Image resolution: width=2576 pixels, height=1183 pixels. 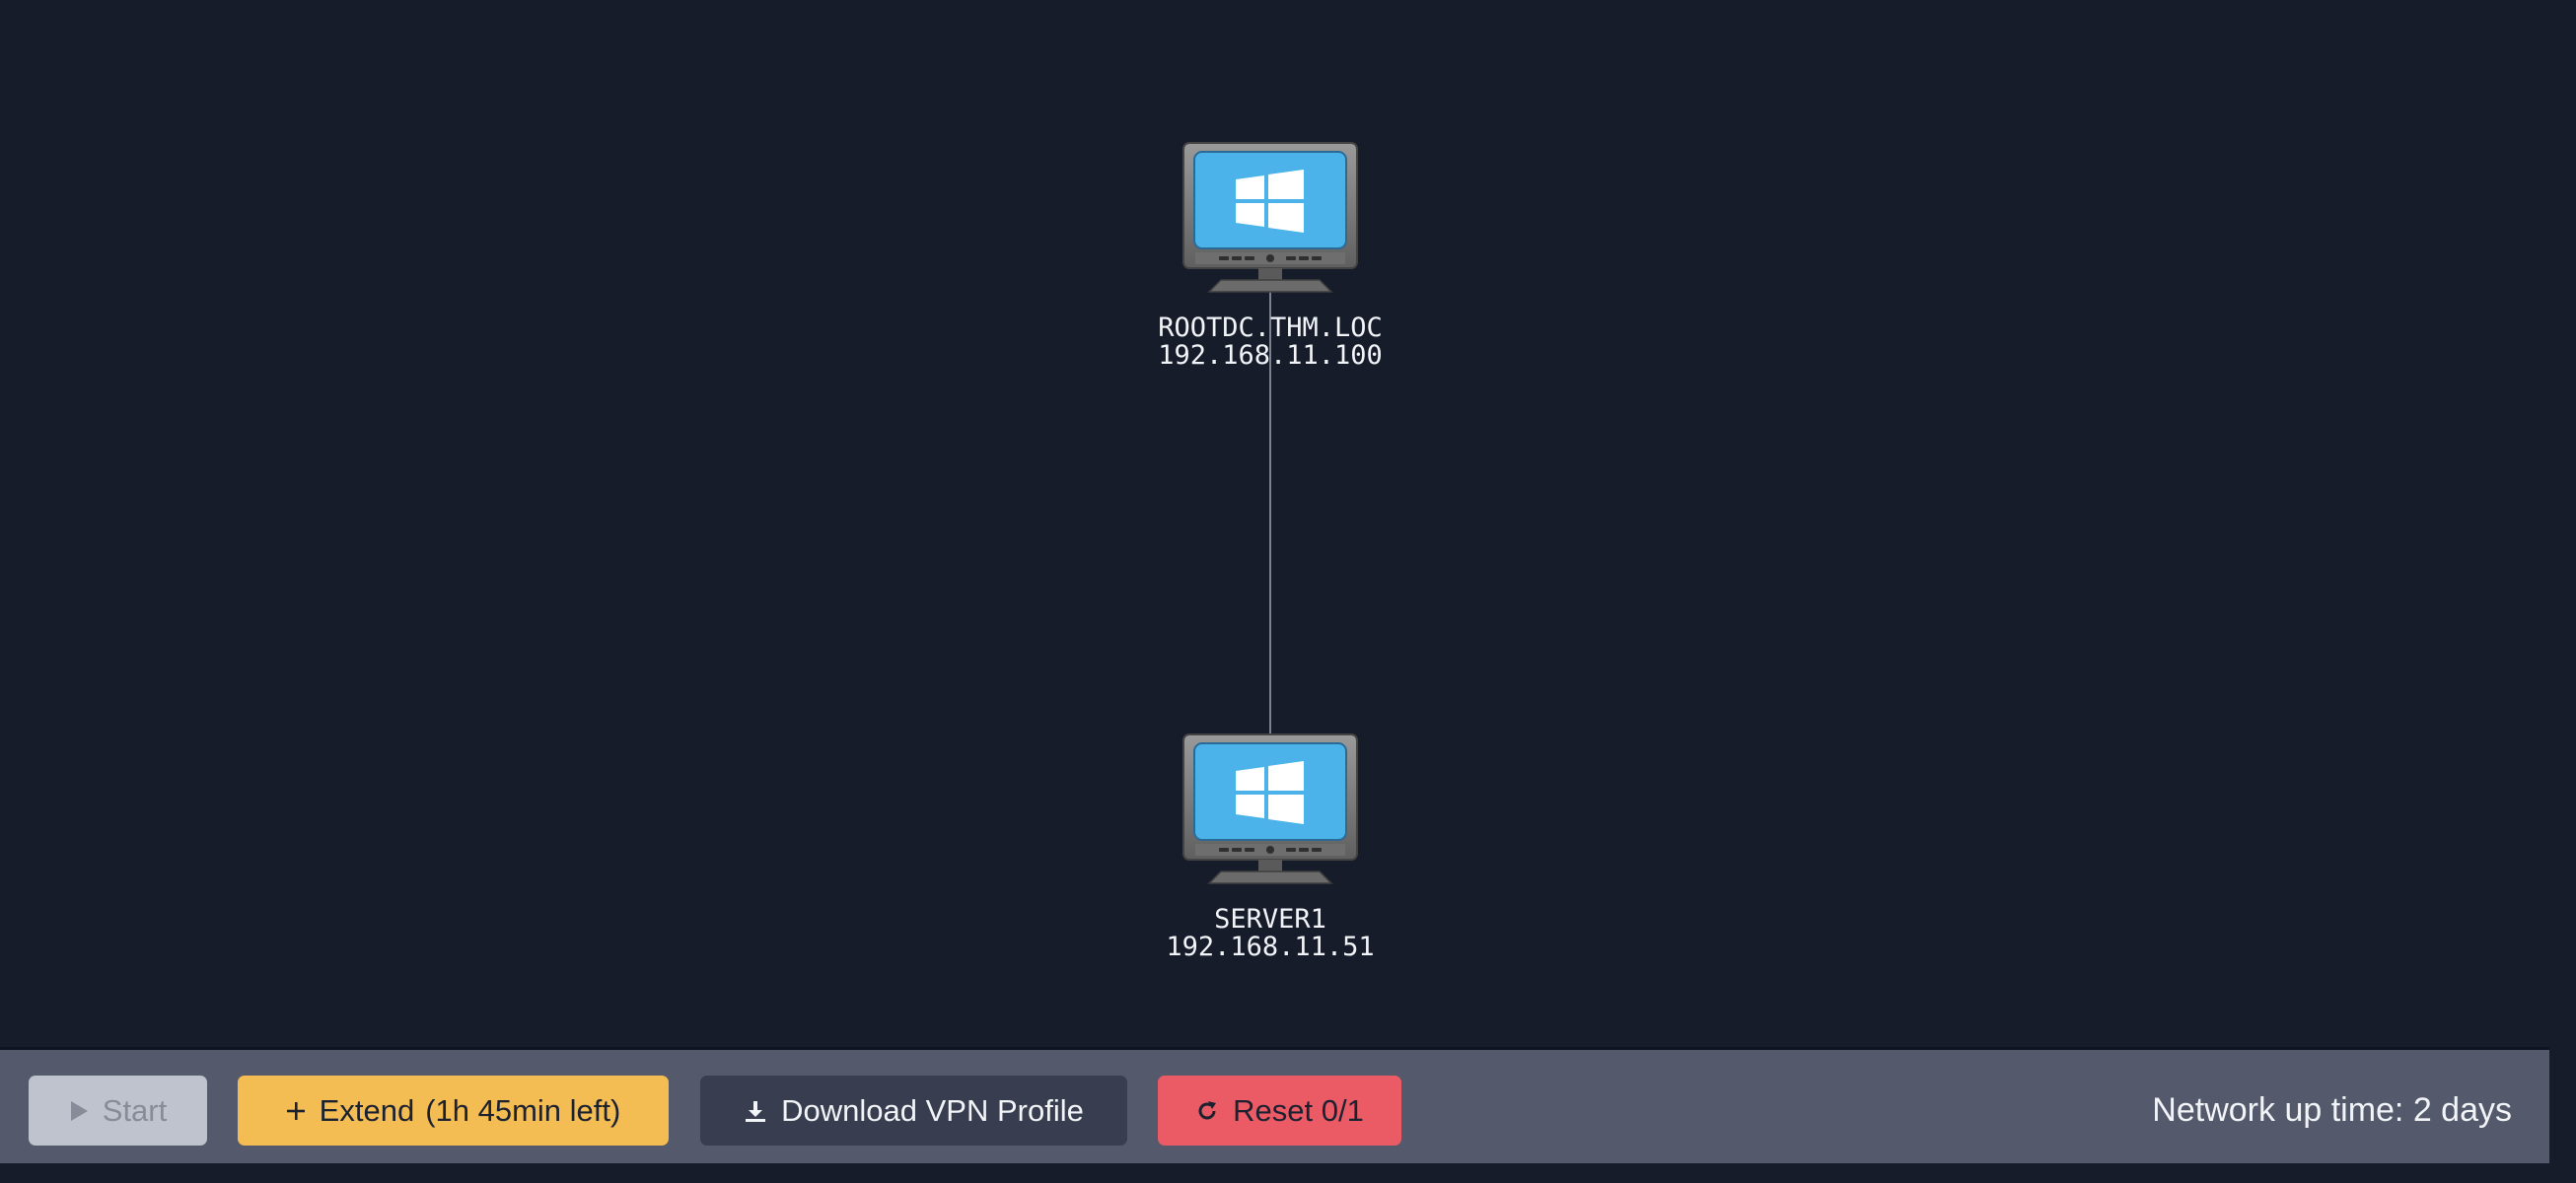 I want to click on extend-label: Extend, so click(x=367, y=1110).